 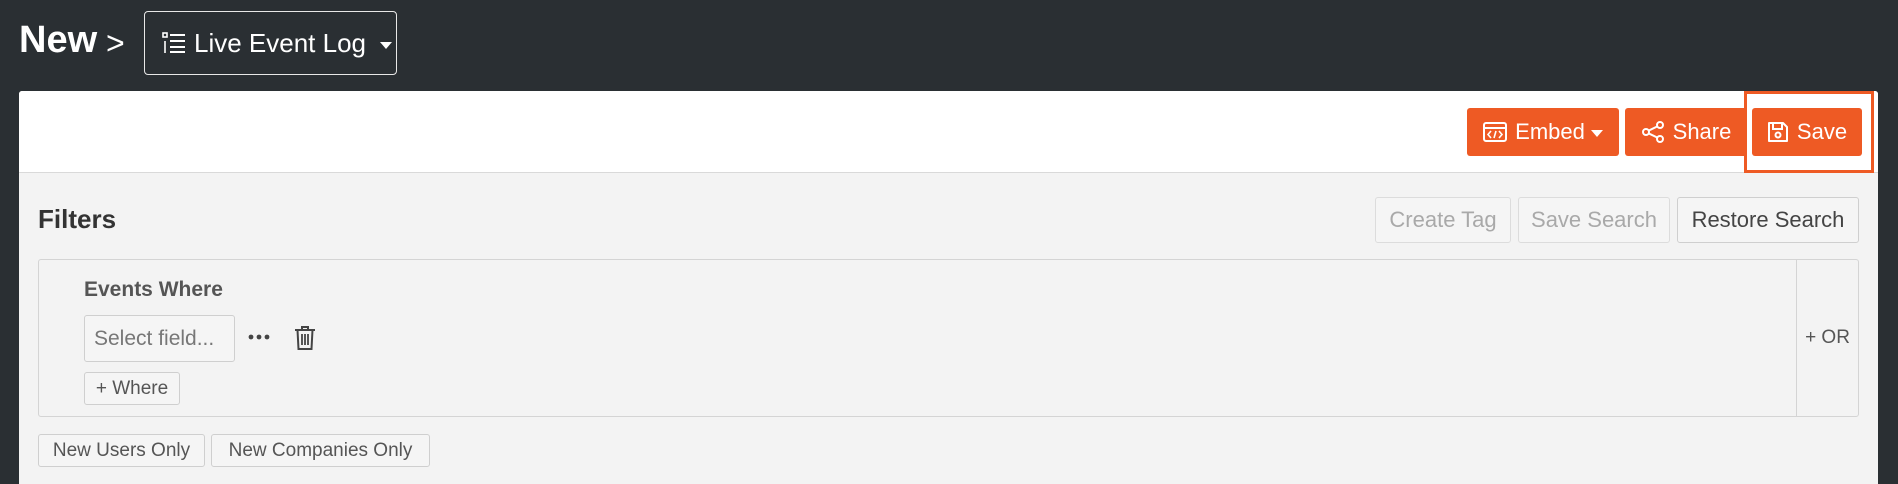 What do you see at coordinates (153, 289) in the screenshot?
I see `events-where-heading: Events Where` at bounding box center [153, 289].